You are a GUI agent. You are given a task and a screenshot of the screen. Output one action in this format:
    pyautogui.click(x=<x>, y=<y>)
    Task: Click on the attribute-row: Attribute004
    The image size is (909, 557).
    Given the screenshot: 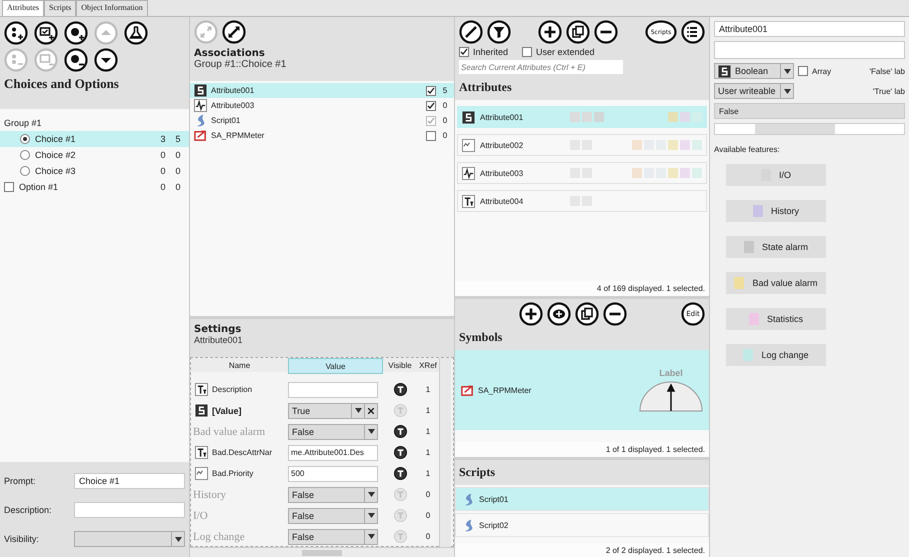 What is the action you would take?
    pyautogui.click(x=582, y=201)
    